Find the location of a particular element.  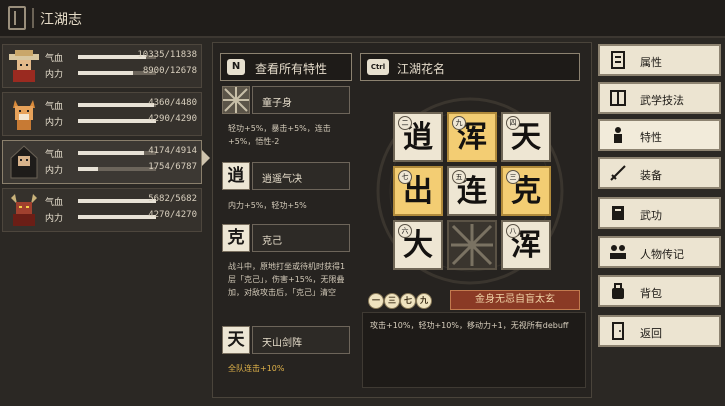

view-all-traits-label: 查看所有特性 is located at coordinates (291, 69).